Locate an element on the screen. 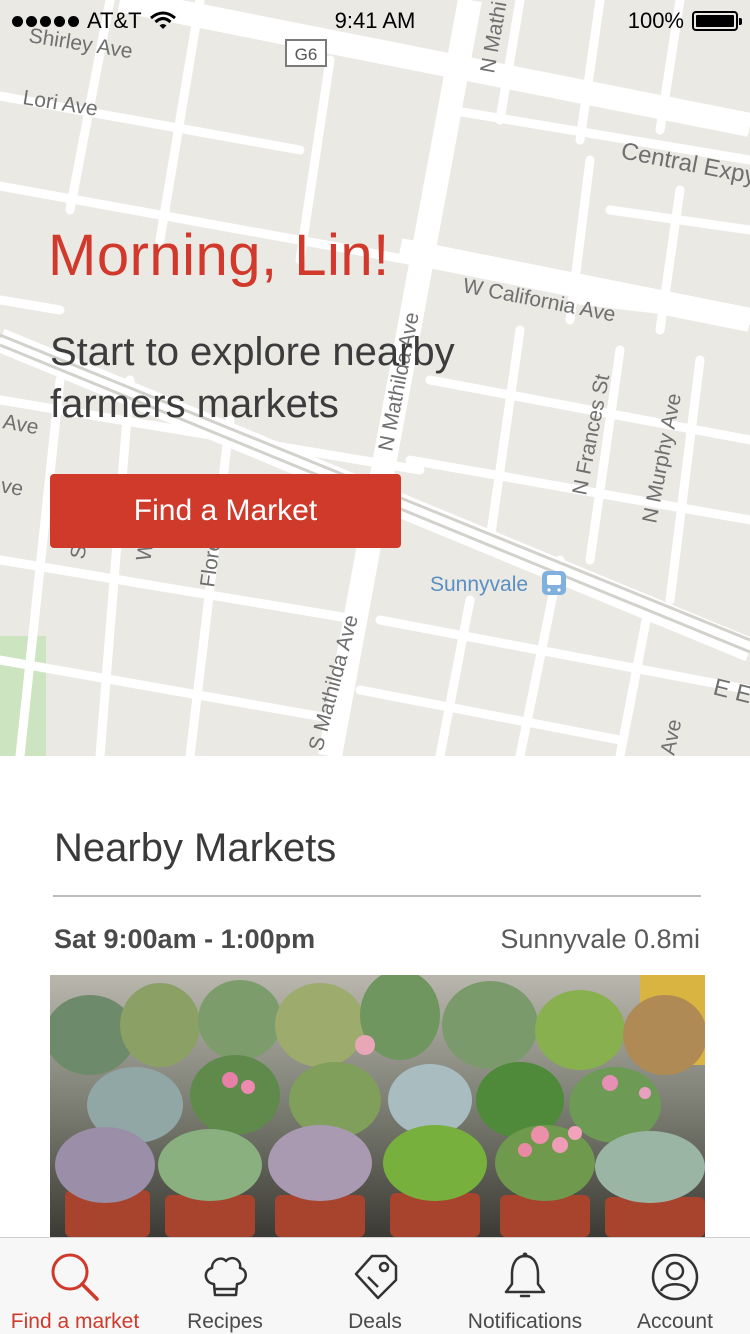 The height and width of the screenshot is (1334, 750). transit-station-label: Sunnyvale is located at coordinates (479, 584).